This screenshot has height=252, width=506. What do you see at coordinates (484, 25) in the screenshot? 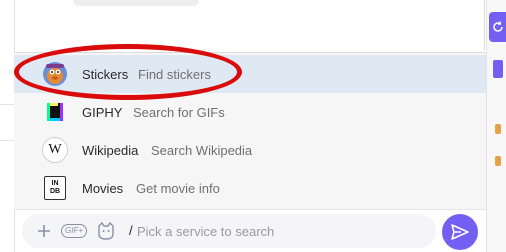
I see `scrollbar-track` at bounding box center [484, 25].